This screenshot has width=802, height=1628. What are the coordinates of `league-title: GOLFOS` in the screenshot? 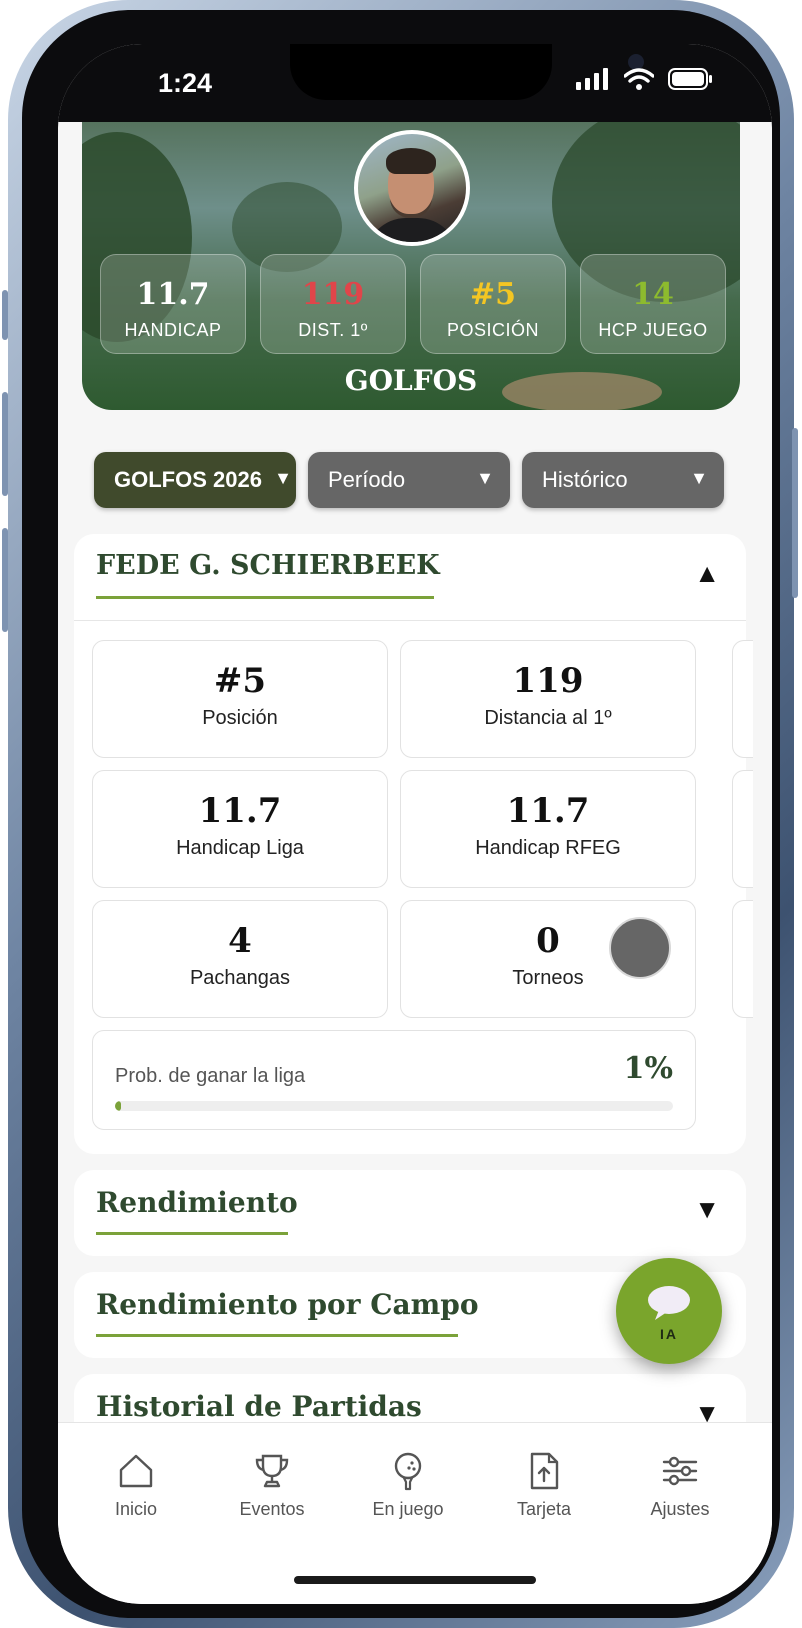 It's located at (411, 380).